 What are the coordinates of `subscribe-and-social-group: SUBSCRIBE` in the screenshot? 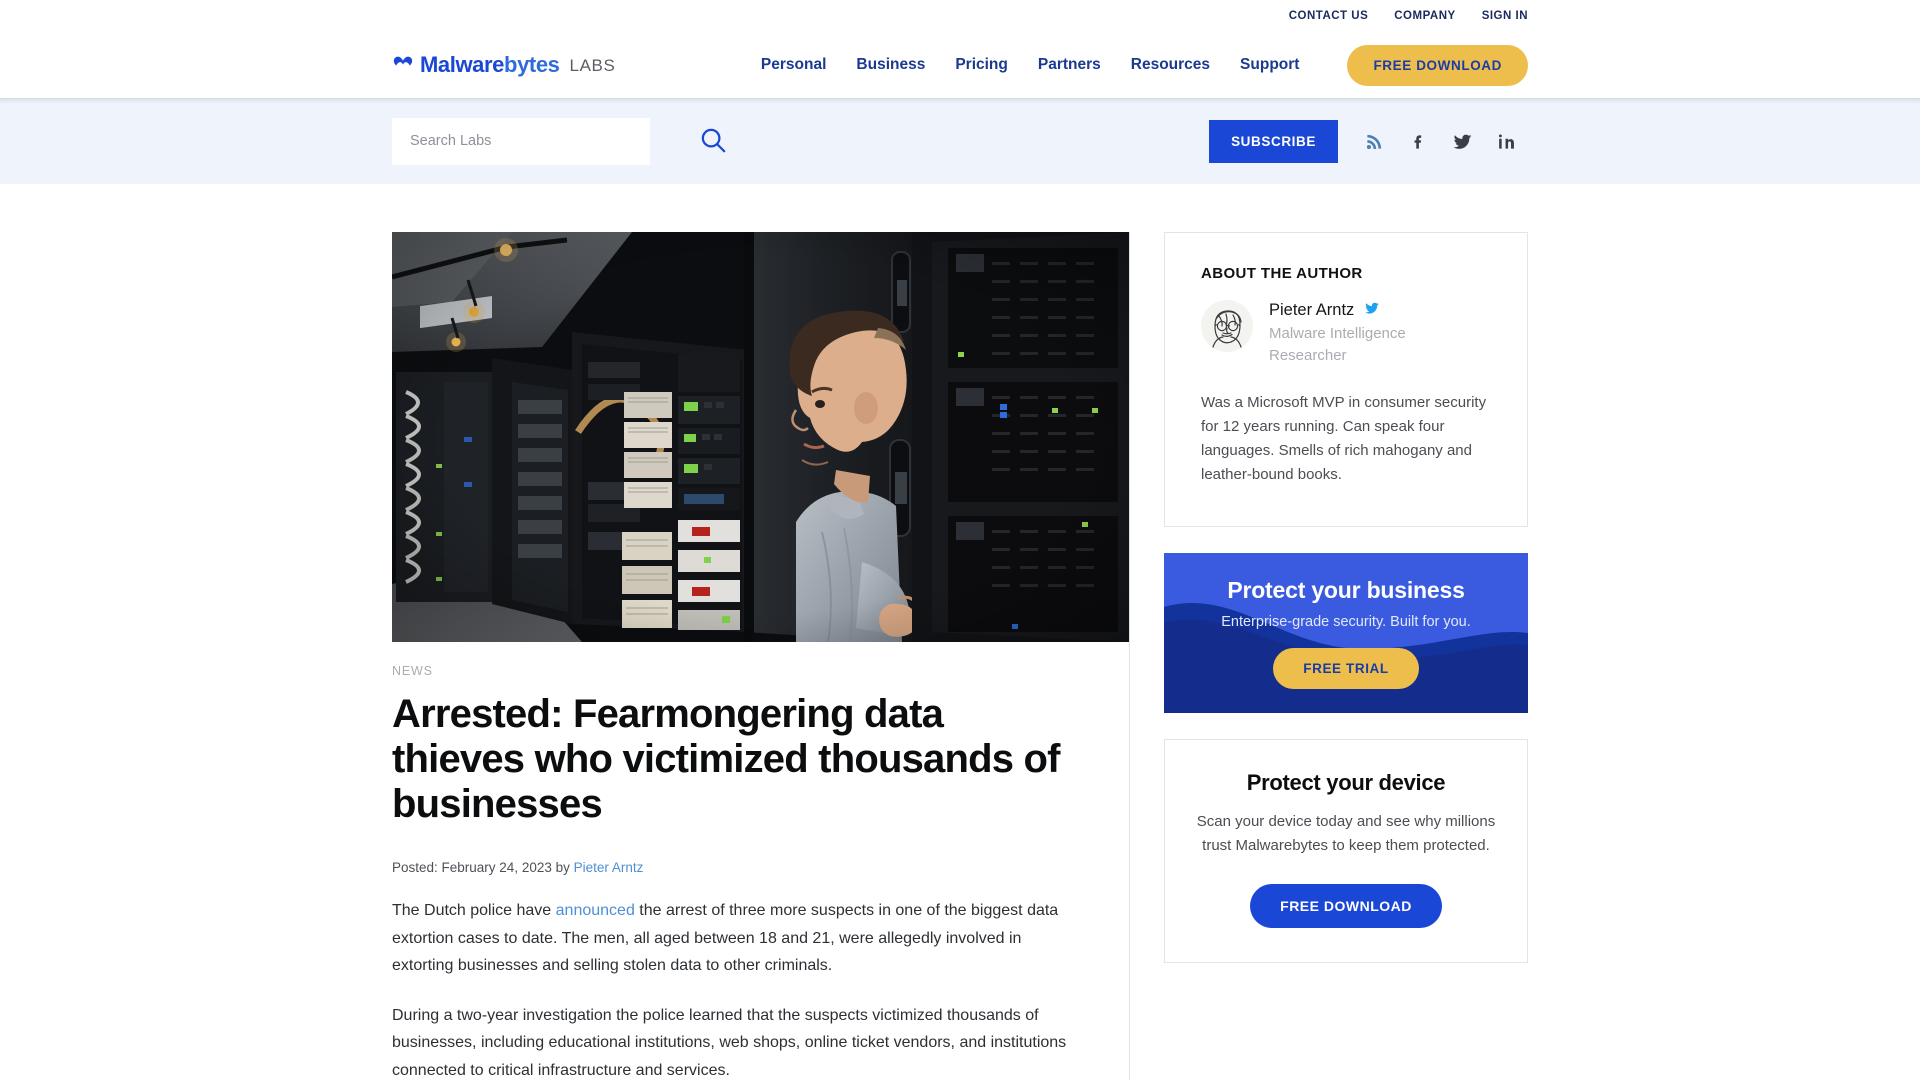 It's located at (1368, 141).